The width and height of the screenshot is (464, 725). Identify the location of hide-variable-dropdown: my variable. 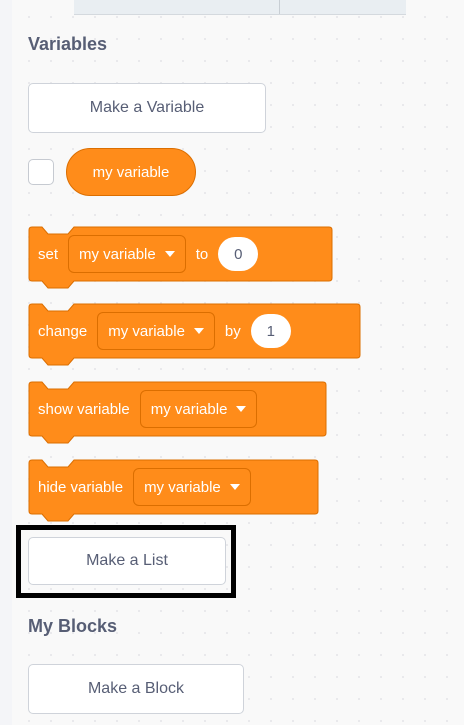
(192, 487).